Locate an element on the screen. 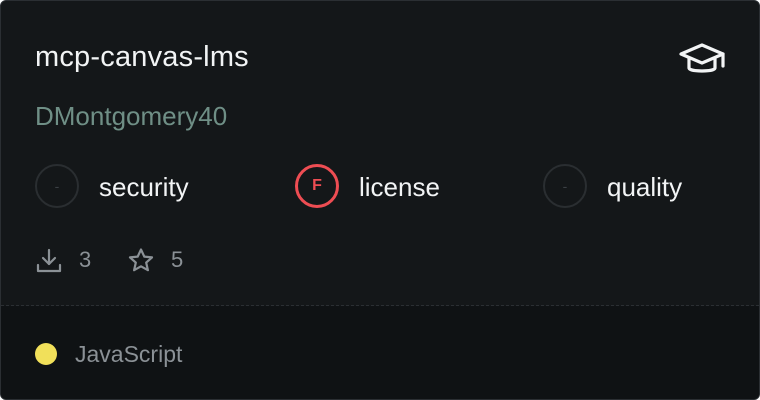  card-author: DMontgomery40 is located at coordinates (131, 116).